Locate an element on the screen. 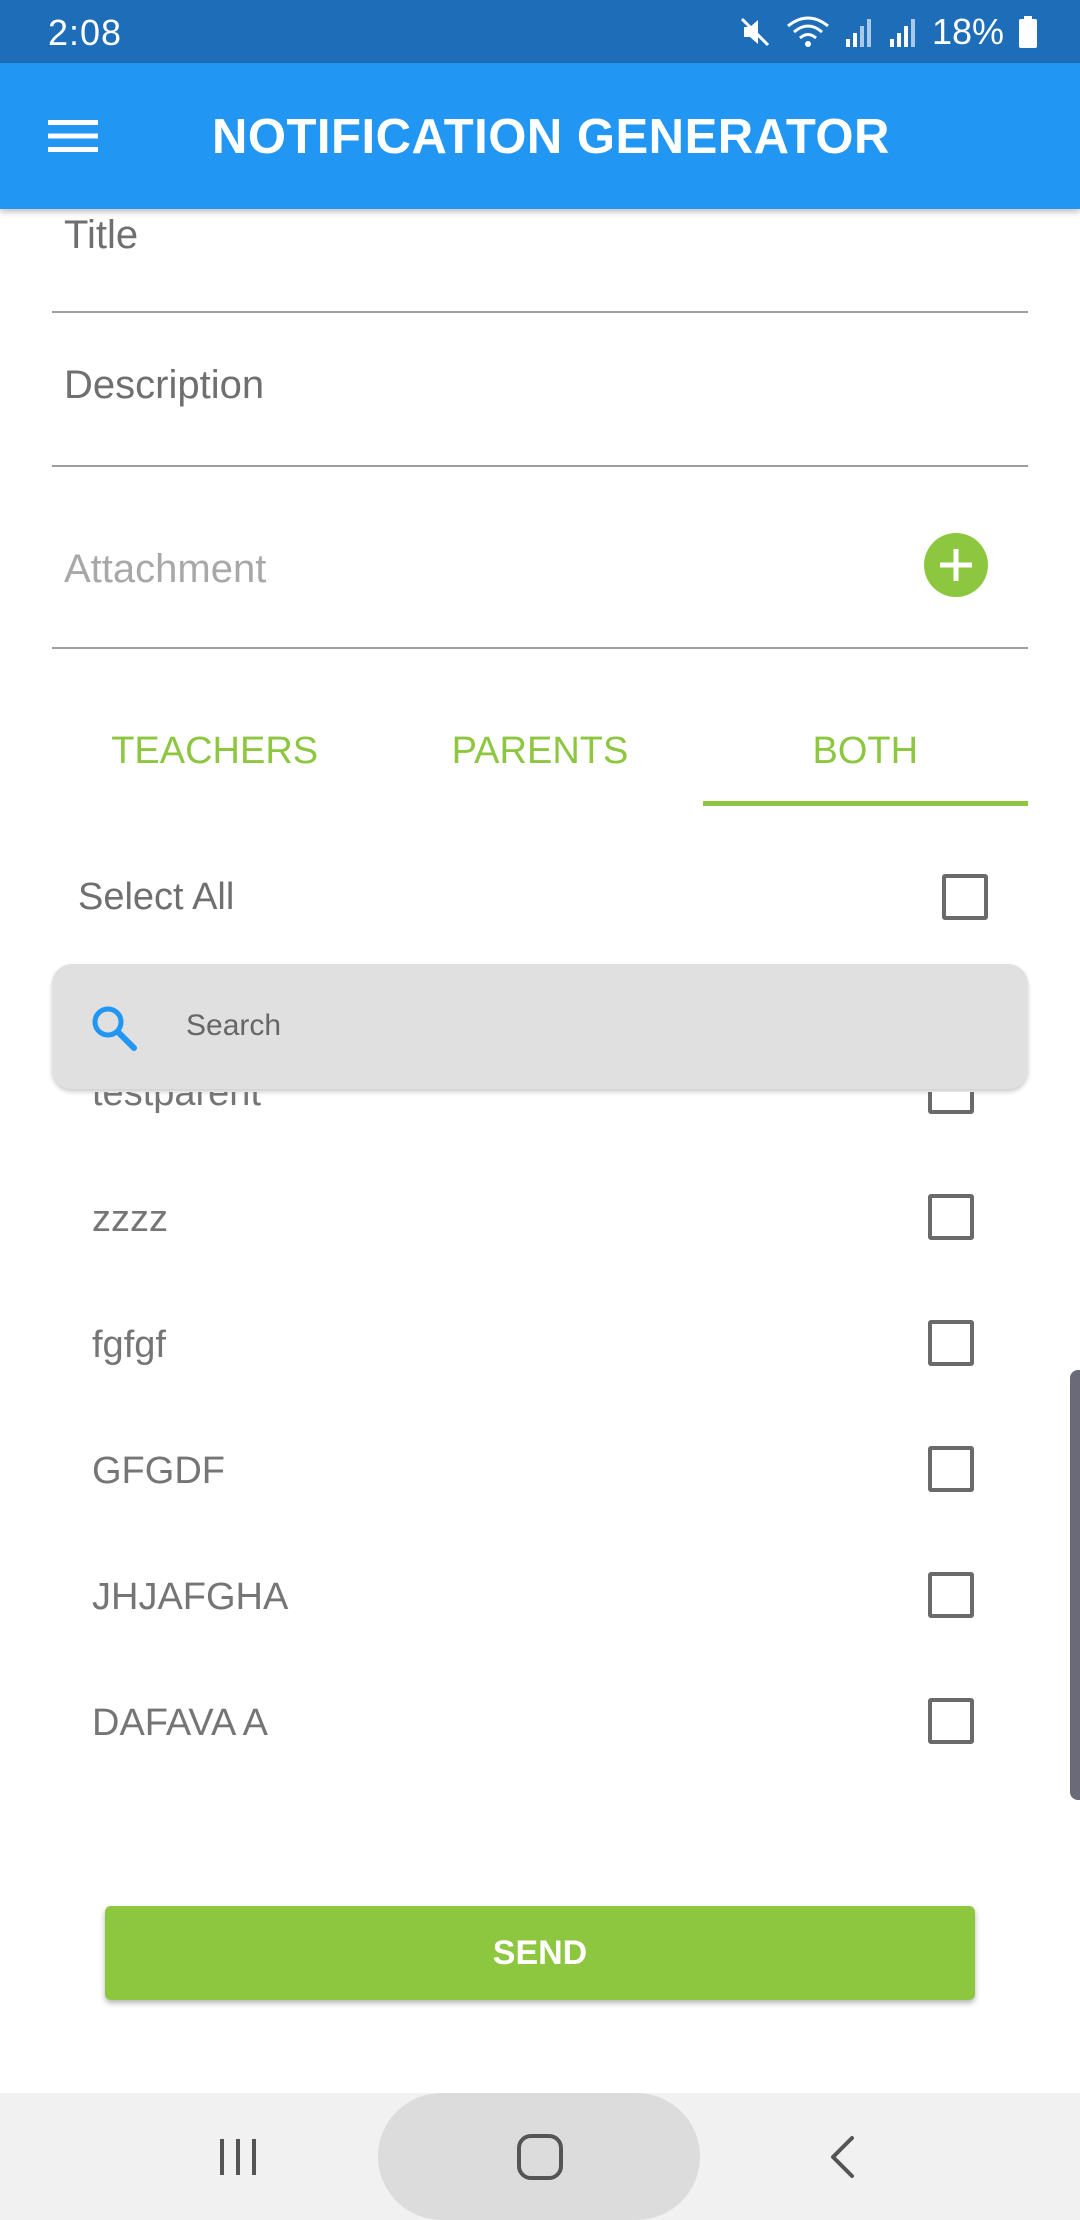 This screenshot has width=1080, height=2220. list-item-label: zzzz is located at coordinates (130, 1219).